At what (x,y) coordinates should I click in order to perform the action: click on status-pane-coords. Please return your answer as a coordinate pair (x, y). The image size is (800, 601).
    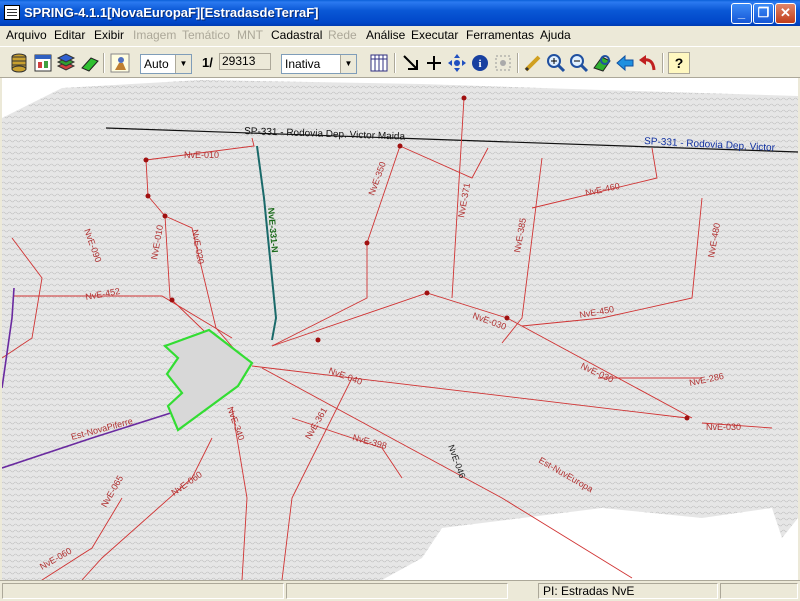
    Looking at the image, I should click on (143, 591).